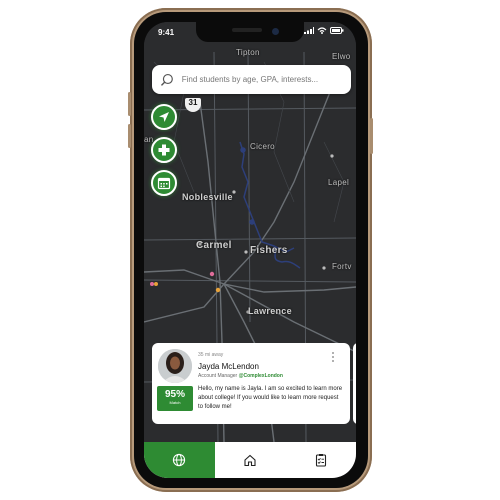 This screenshot has height=500, width=500. Describe the element at coordinates (309, 30) in the screenshot. I see `signal-icon` at that location.